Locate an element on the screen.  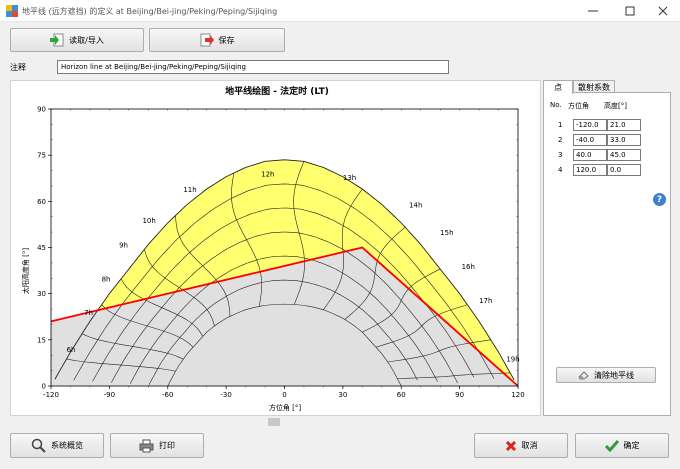
cross-icon is located at coordinates (510, 445).